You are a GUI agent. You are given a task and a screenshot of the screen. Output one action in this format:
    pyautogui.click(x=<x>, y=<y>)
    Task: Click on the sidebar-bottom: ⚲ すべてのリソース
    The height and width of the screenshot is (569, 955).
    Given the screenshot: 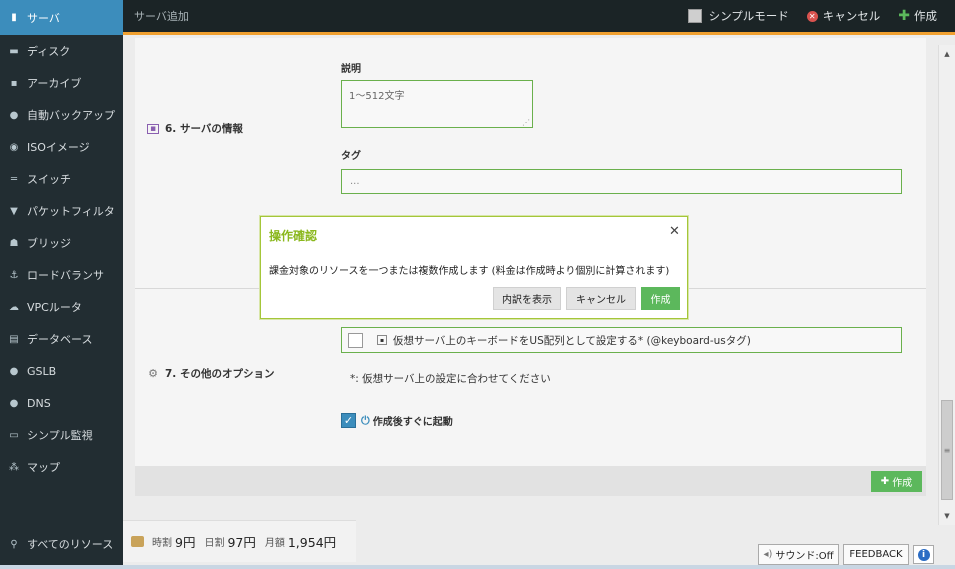 What is the action you would take?
    pyautogui.click(x=61, y=544)
    